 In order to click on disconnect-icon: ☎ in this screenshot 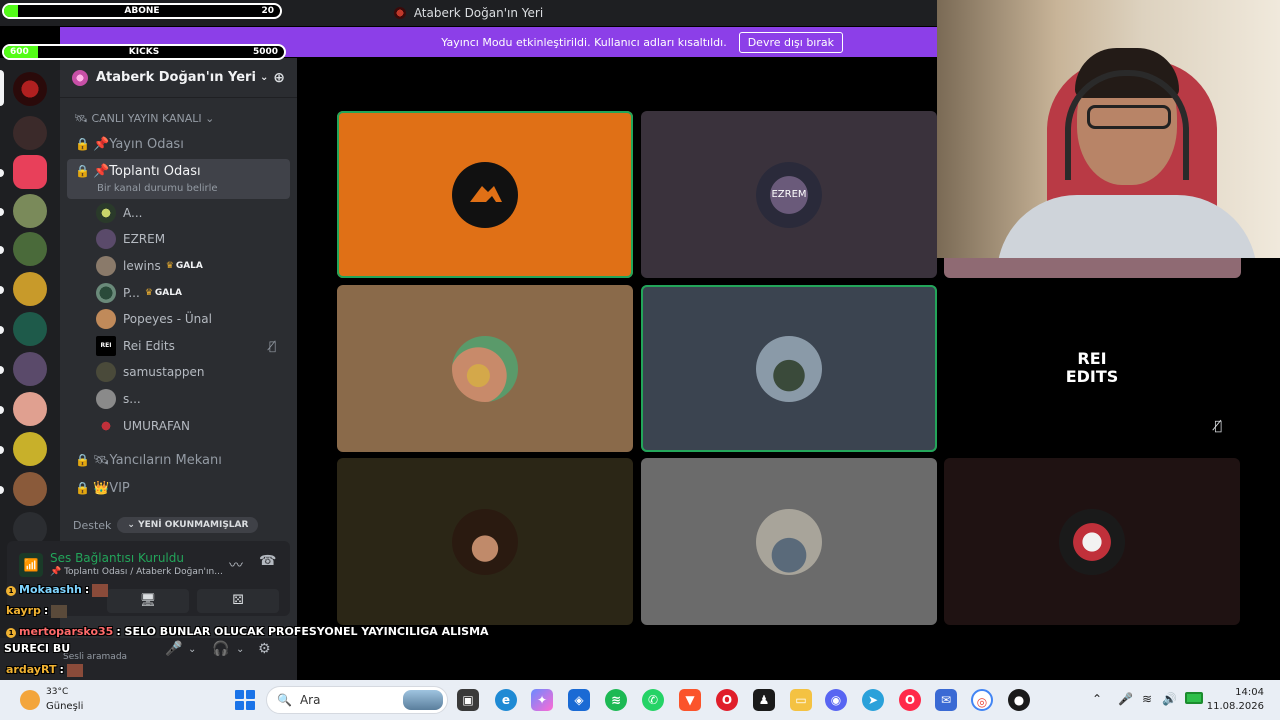, I will do `click(267, 561)`.